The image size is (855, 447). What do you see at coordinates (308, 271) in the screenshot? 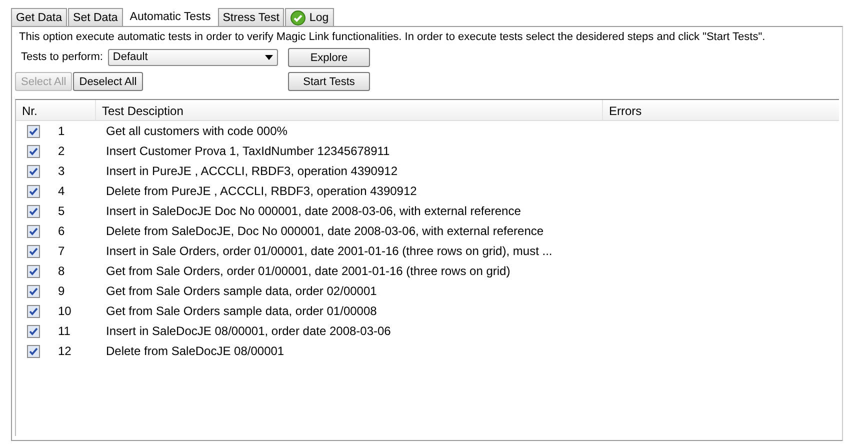
I see `description-cell: Get from Sale Orders, order 01/00001, date 2001-01-16 (three rows on grid)` at bounding box center [308, 271].